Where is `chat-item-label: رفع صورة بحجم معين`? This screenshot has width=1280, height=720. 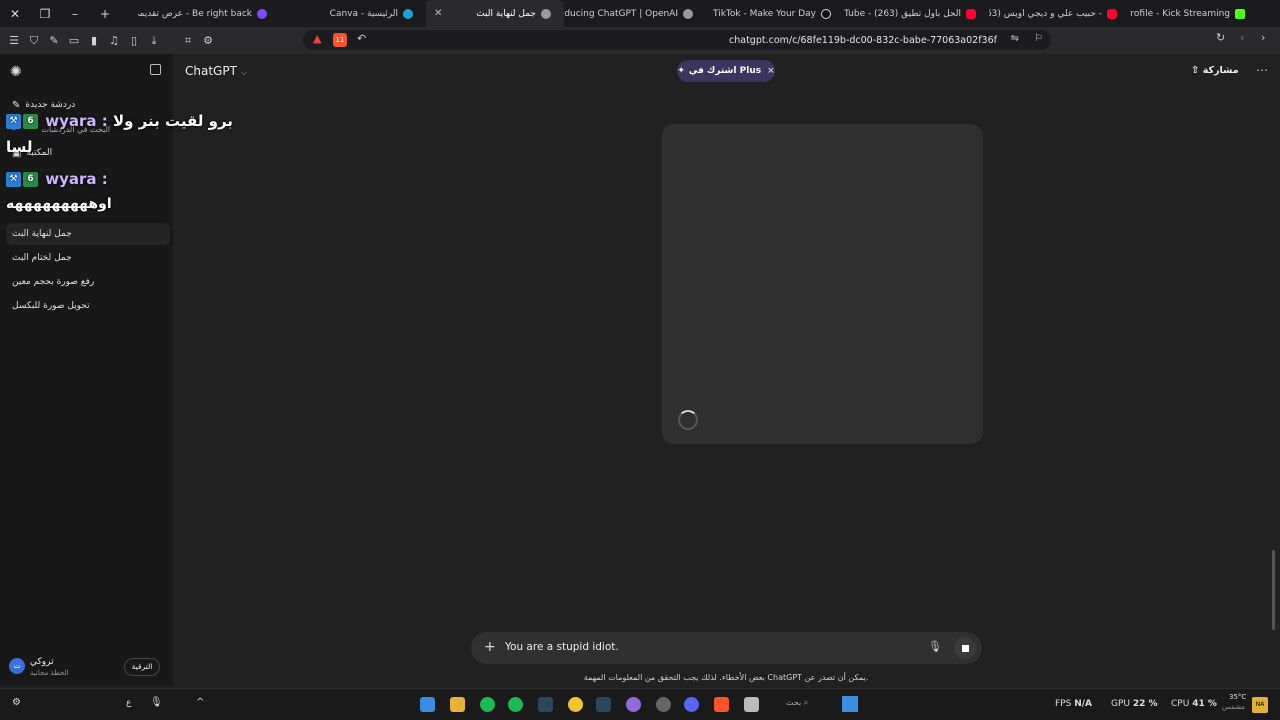 chat-item-label: رفع صورة بحجم معين is located at coordinates (53, 282).